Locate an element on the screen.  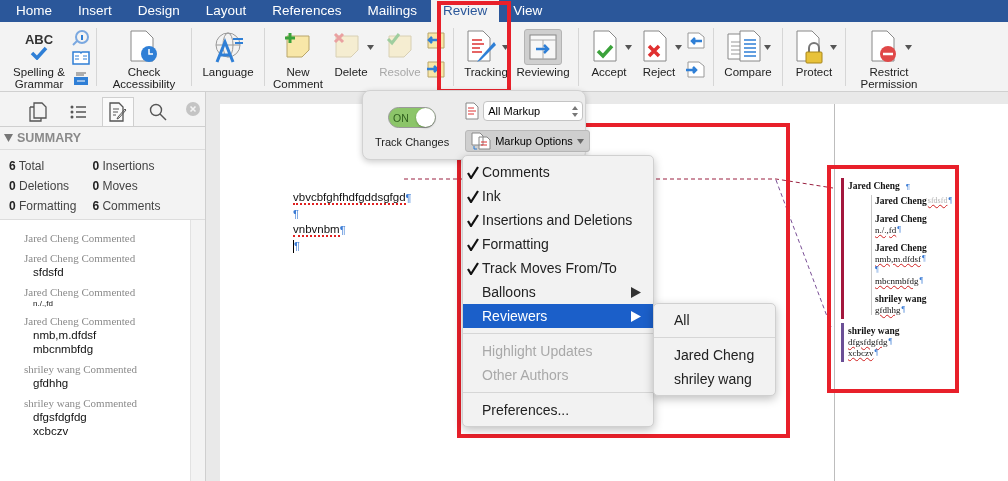
menu-item: Balloons is located at coordinates (558, 292).